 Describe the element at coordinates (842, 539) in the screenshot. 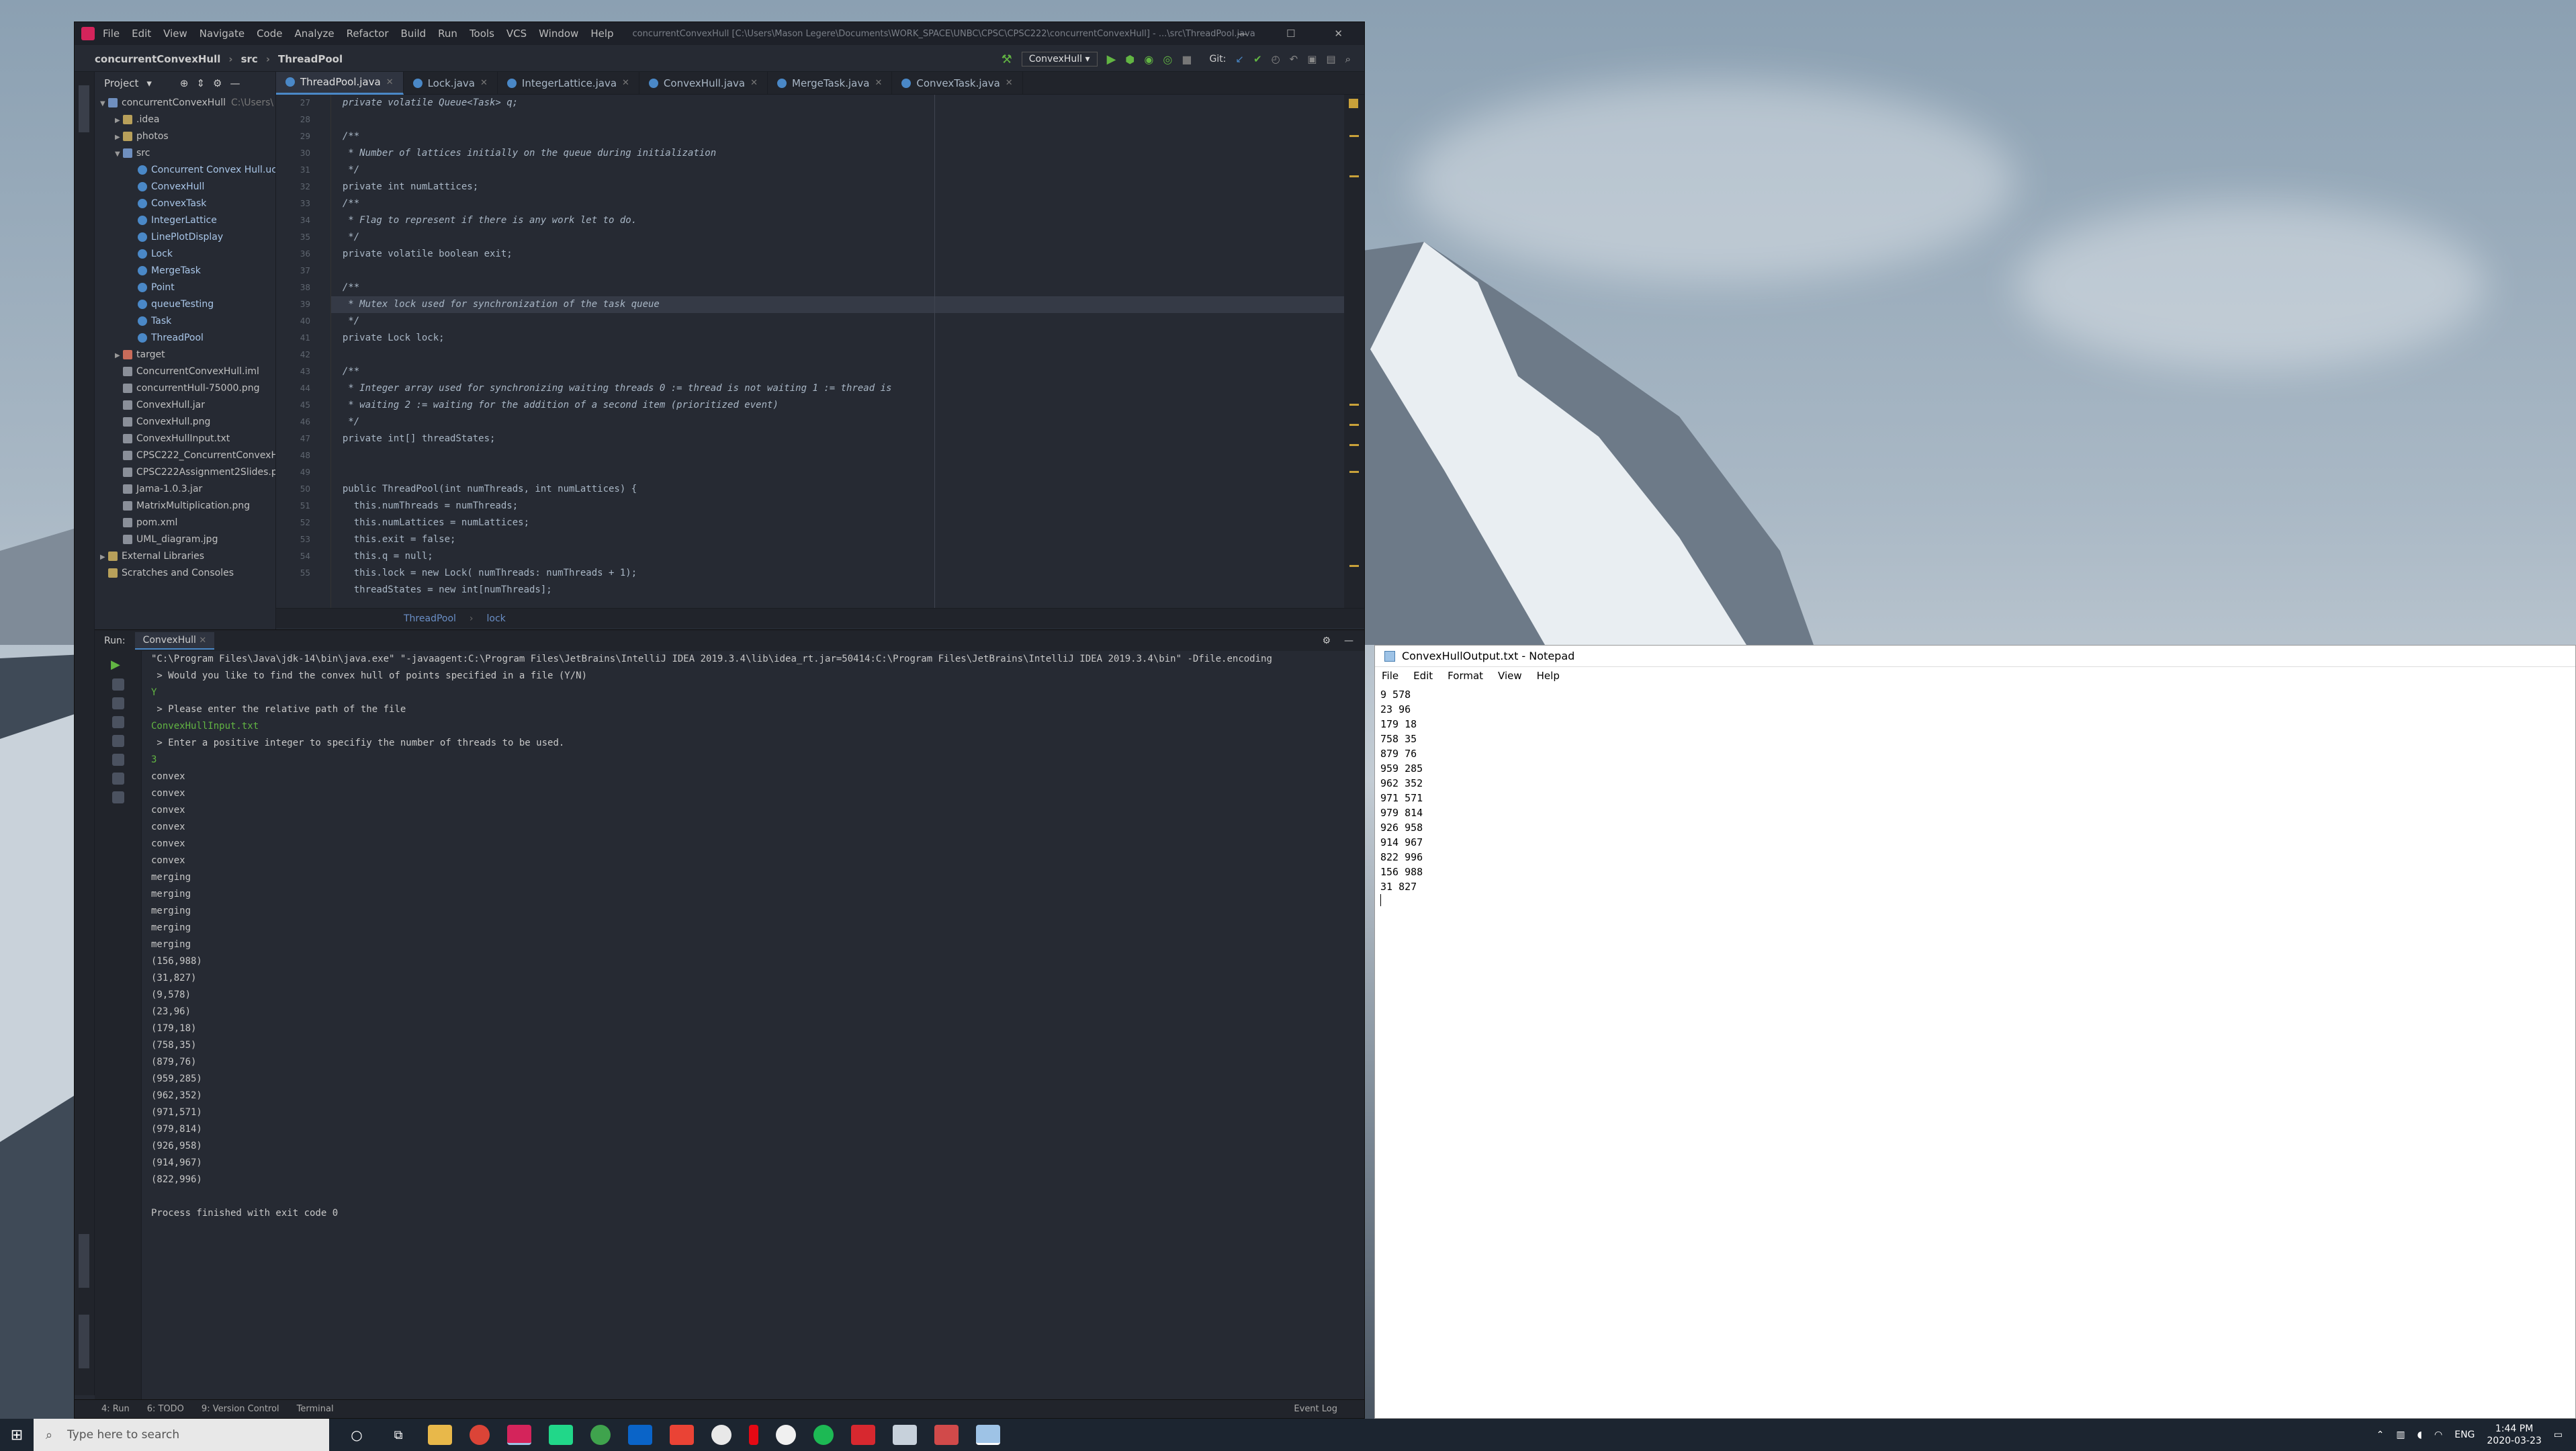

I see `code-line: this.exit = false;` at that location.